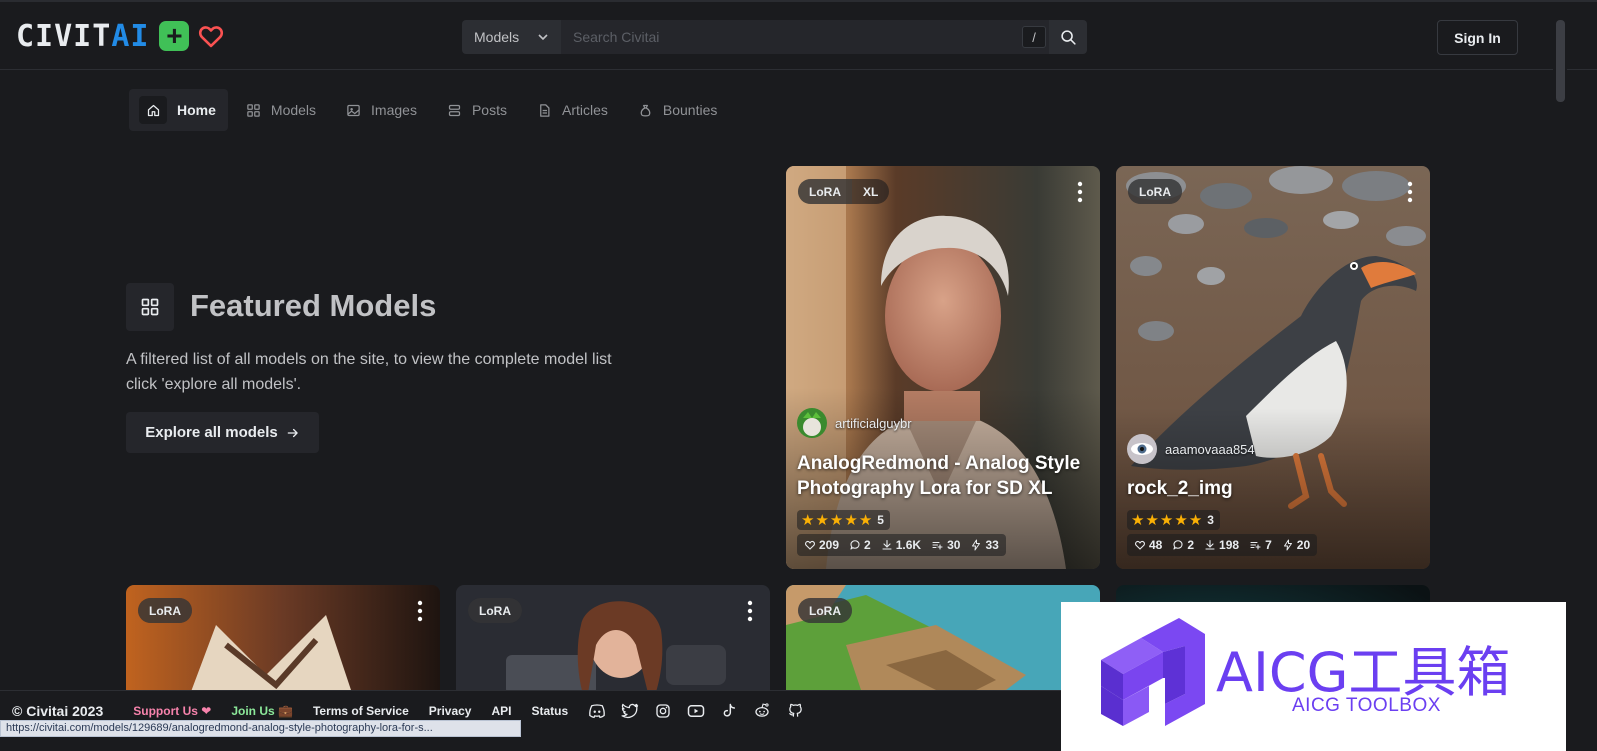  I want to click on creator-username: aaamovaaa854, so click(1210, 449).